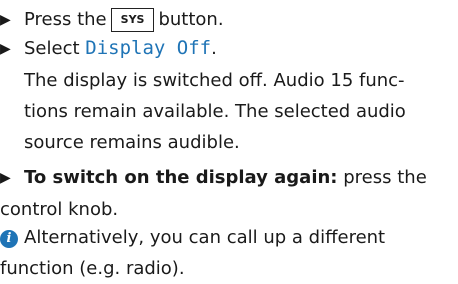 The height and width of the screenshot is (284, 458). Describe the element at coordinates (191, 19) in the screenshot. I see `step-text: button.` at that location.